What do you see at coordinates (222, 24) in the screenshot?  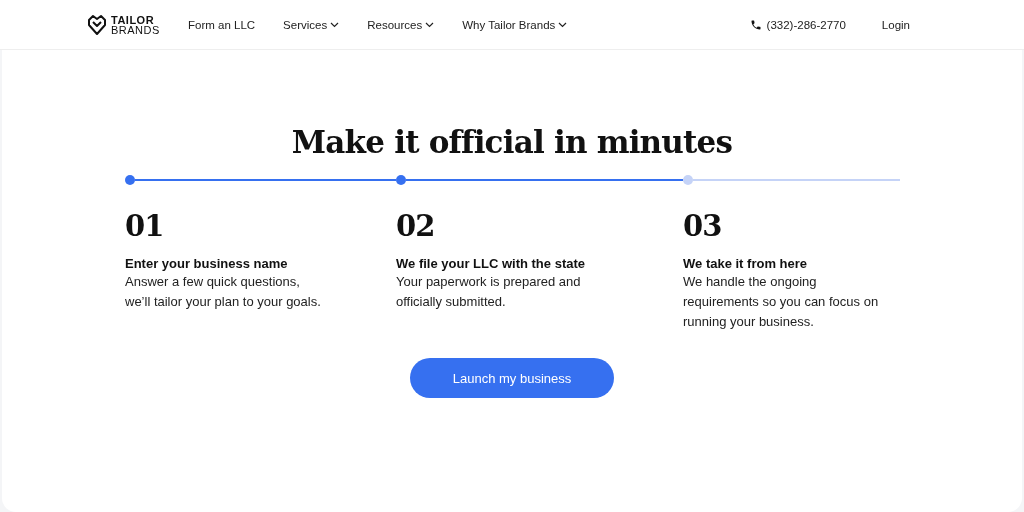 I see `nav-link: Form an LLC` at bounding box center [222, 24].